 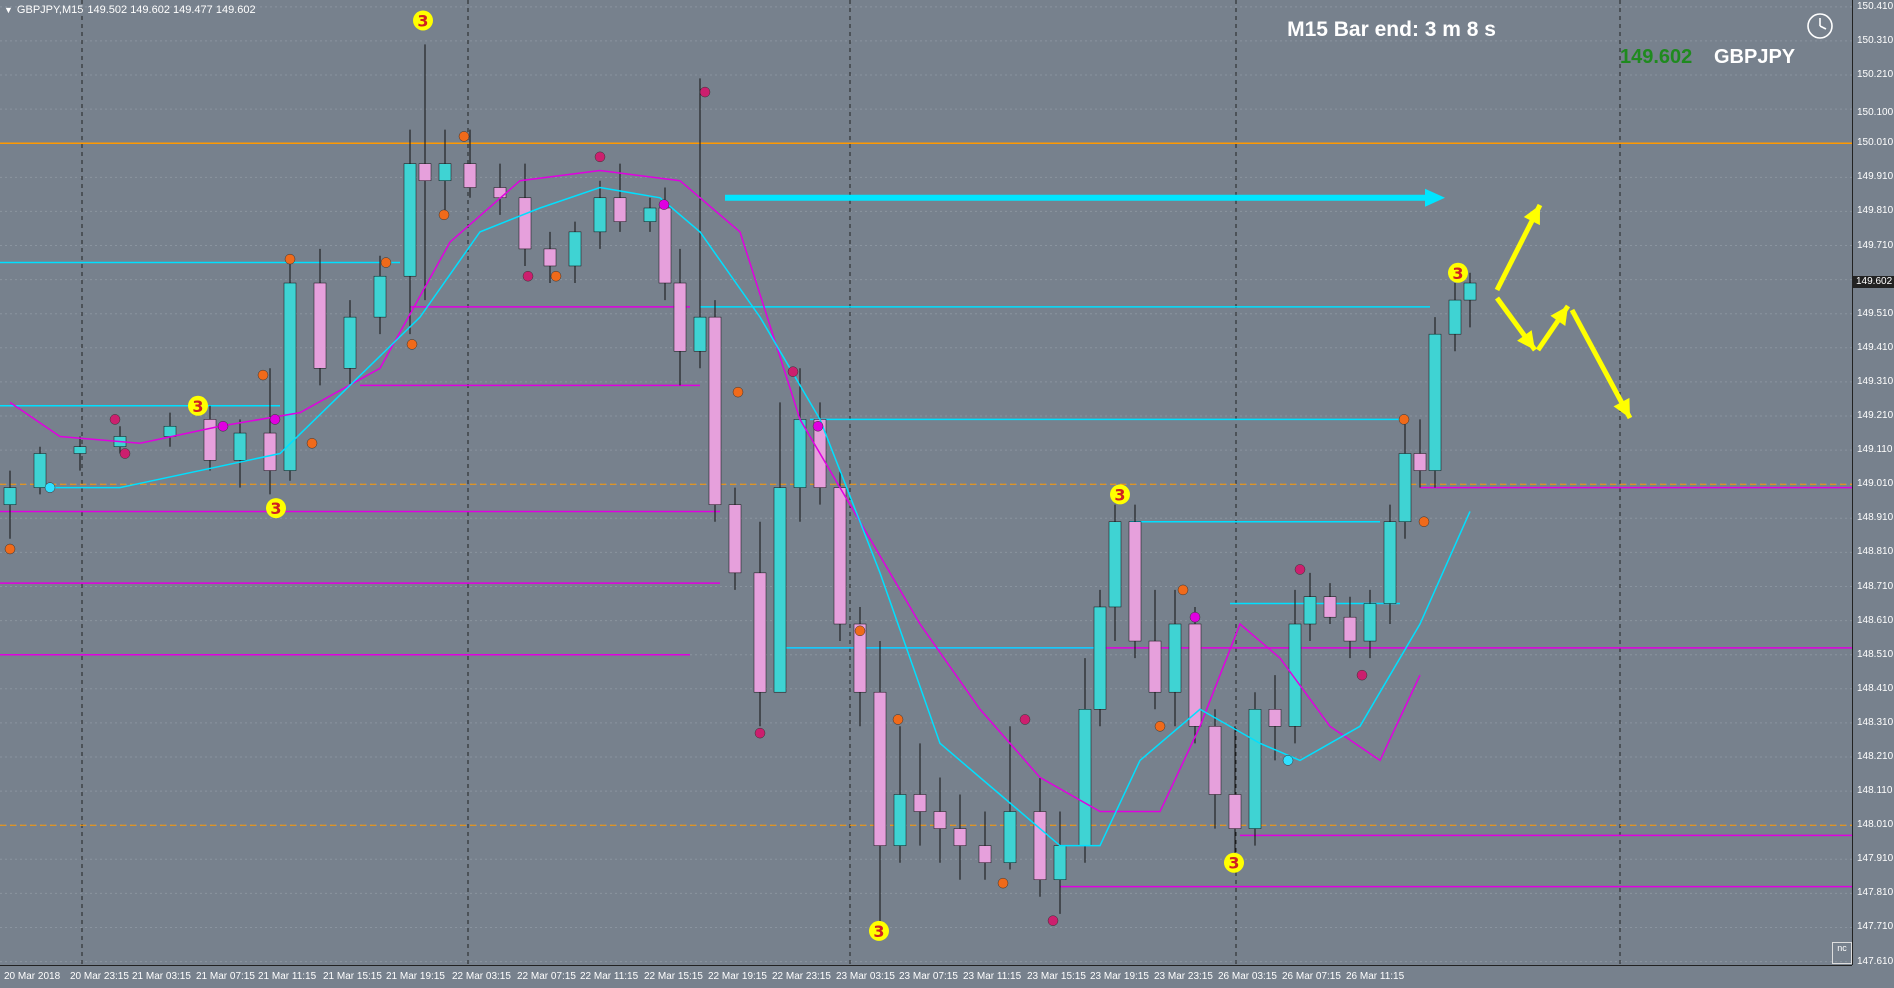 What do you see at coordinates (1183, 976) in the screenshot?
I see `time-axis-label: 23 Mar 23:15` at bounding box center [1183, 976].